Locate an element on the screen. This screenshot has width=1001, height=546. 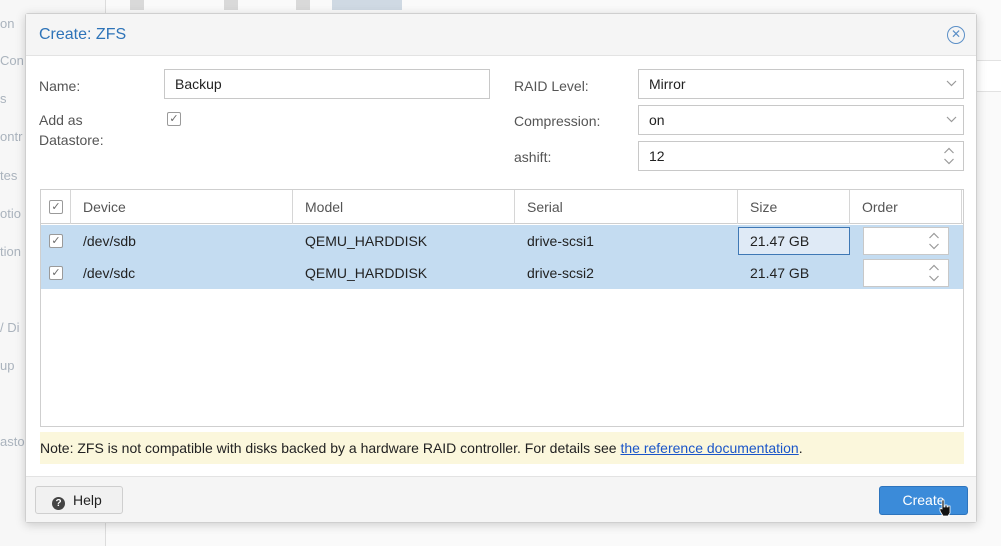
compression-label: Compression: is located at coordinates (557, 121).